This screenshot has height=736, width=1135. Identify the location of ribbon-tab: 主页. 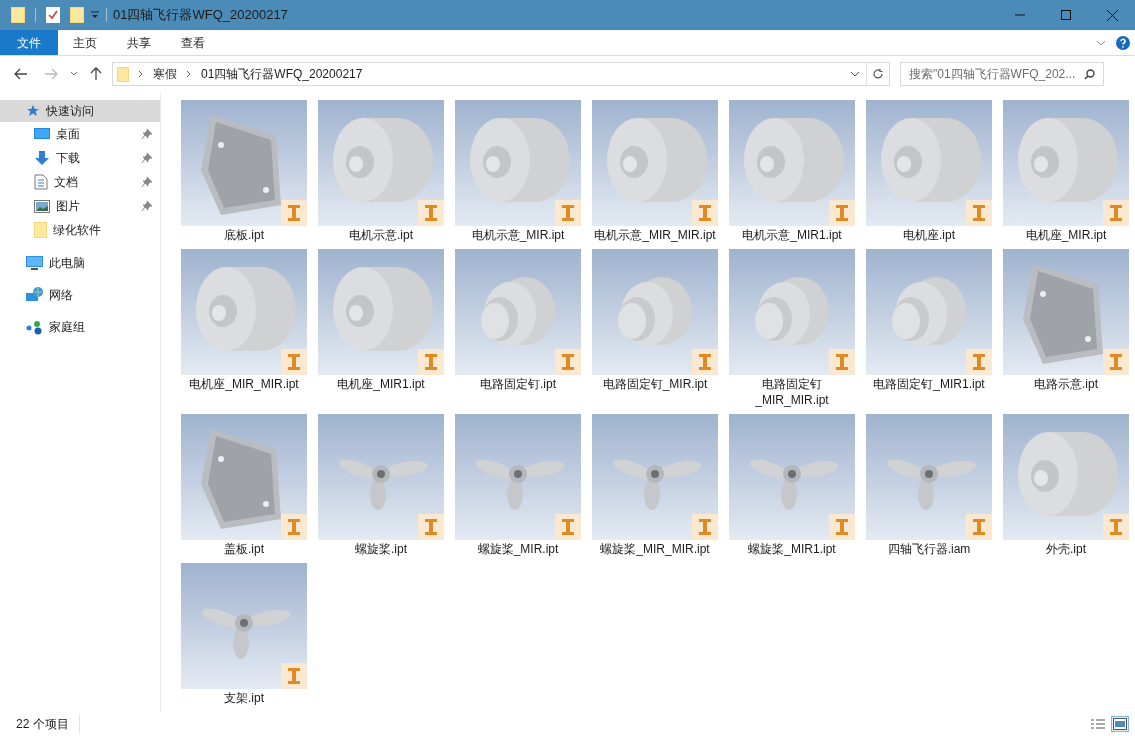
(85, 42).